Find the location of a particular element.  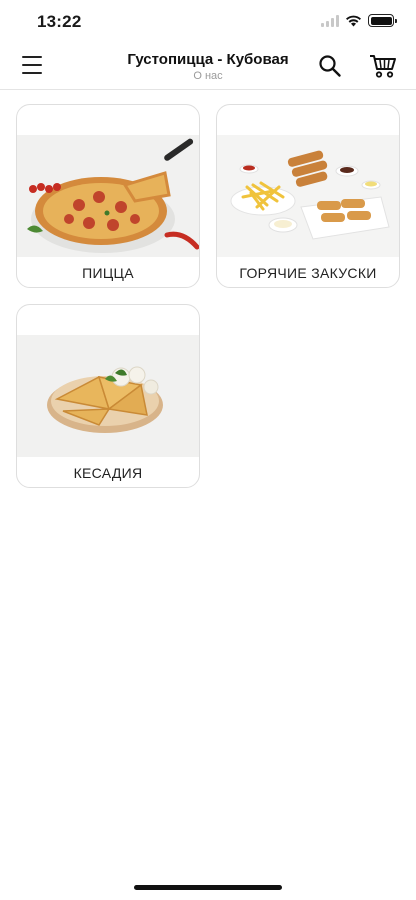

cellular-signal-icon is located at coordinates (330, 20).